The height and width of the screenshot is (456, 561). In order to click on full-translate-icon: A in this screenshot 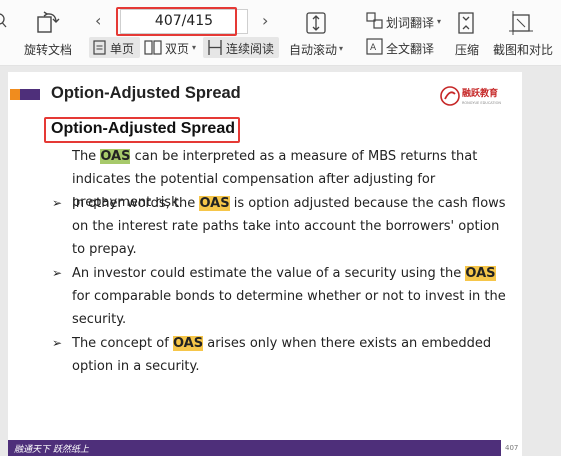, I will do `click(374, 46)`.